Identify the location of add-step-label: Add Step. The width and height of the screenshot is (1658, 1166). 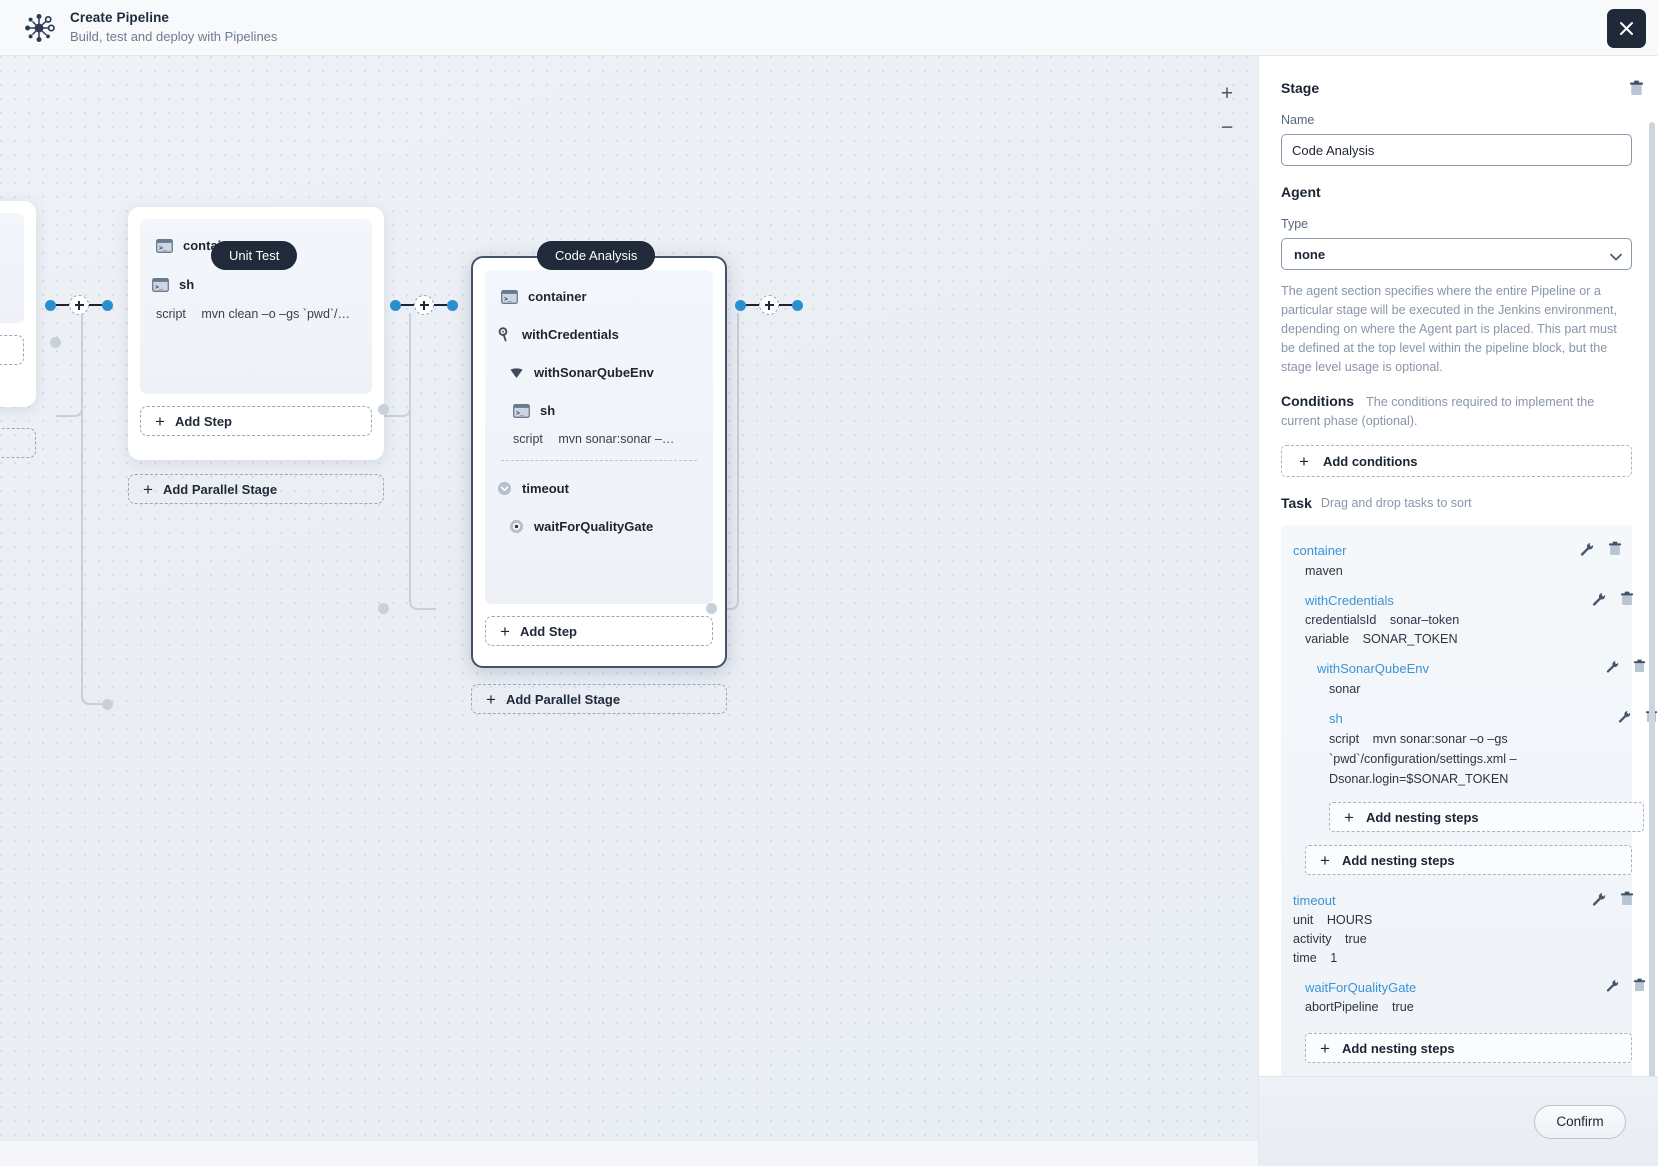
(203, 421).